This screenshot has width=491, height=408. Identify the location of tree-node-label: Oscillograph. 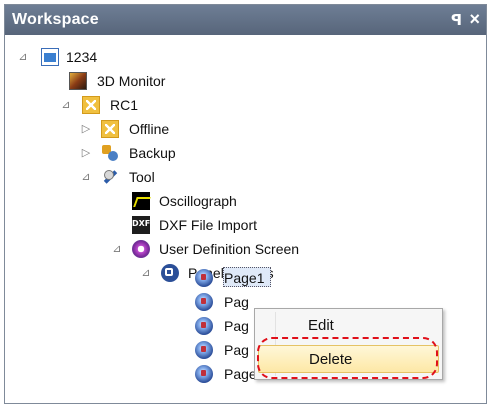
(198, 201).